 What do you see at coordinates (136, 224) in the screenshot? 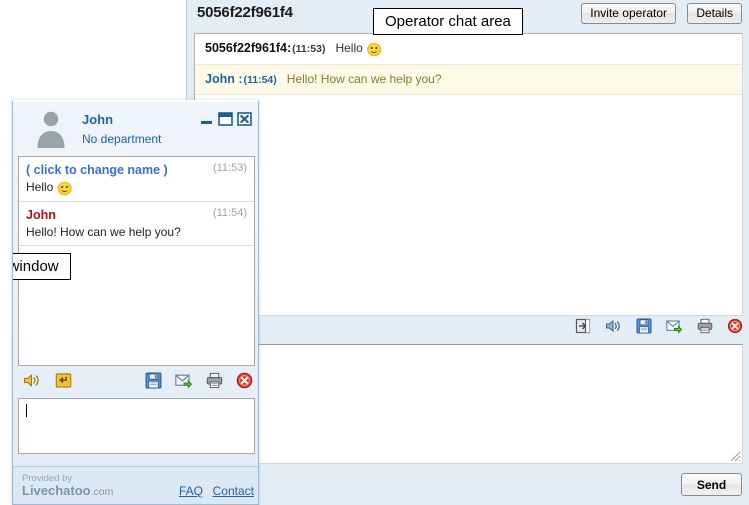
I see `chat-message: John (11:54) Hello! How can we help you?` at bounding box center [136, 224].